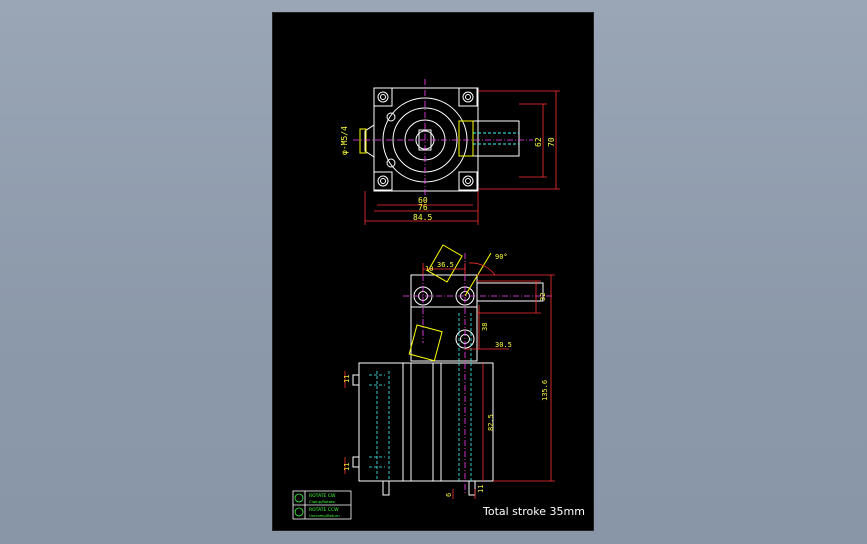  I want to click on legend-row-2-sub: Unclamp/Return, so click(324, 515).